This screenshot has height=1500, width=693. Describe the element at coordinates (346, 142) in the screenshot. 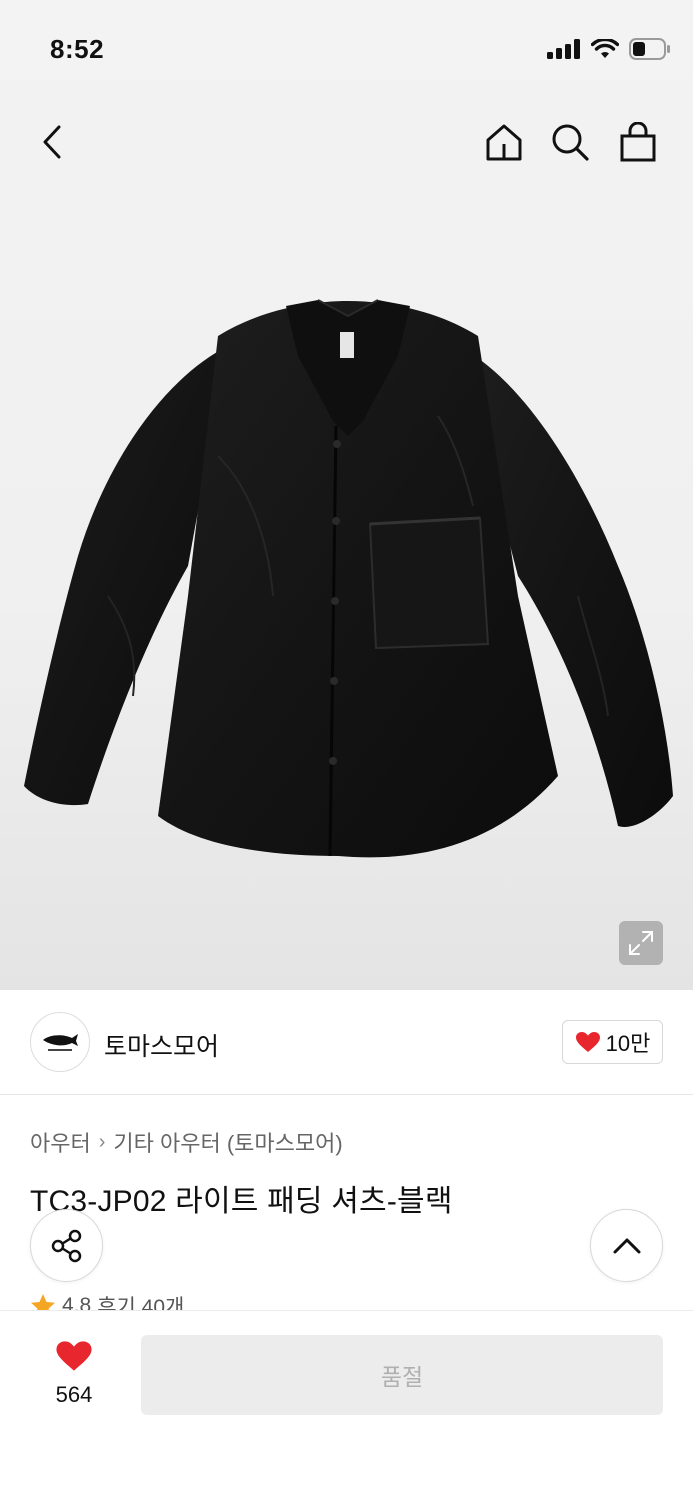

I see `top-navigation` at that location.